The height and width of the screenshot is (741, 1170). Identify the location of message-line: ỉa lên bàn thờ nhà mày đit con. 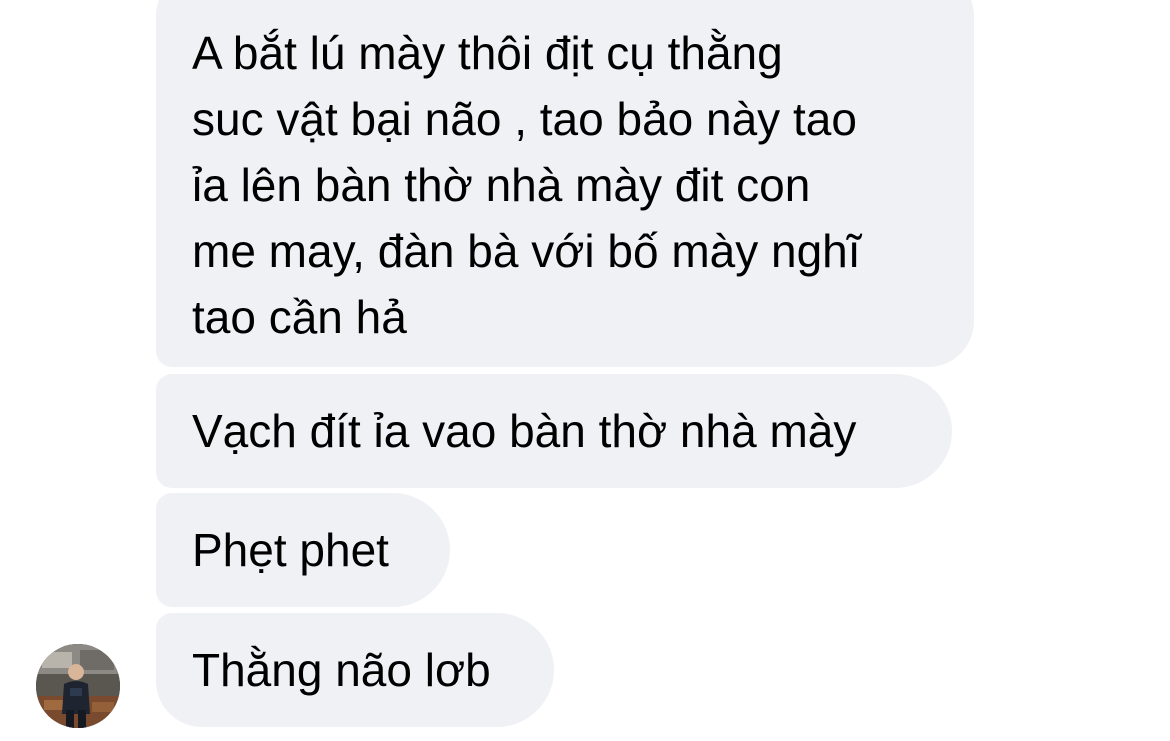
(501, 185).